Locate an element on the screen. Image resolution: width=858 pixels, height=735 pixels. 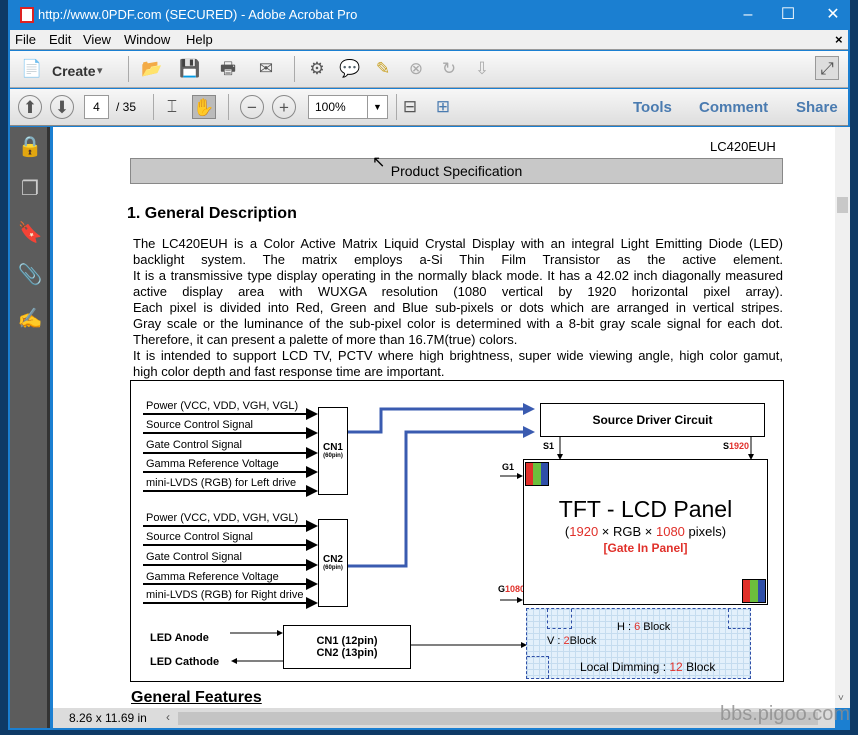
source-driver-circuit: Source Driver Circuit is located at coordinates (652, 420).